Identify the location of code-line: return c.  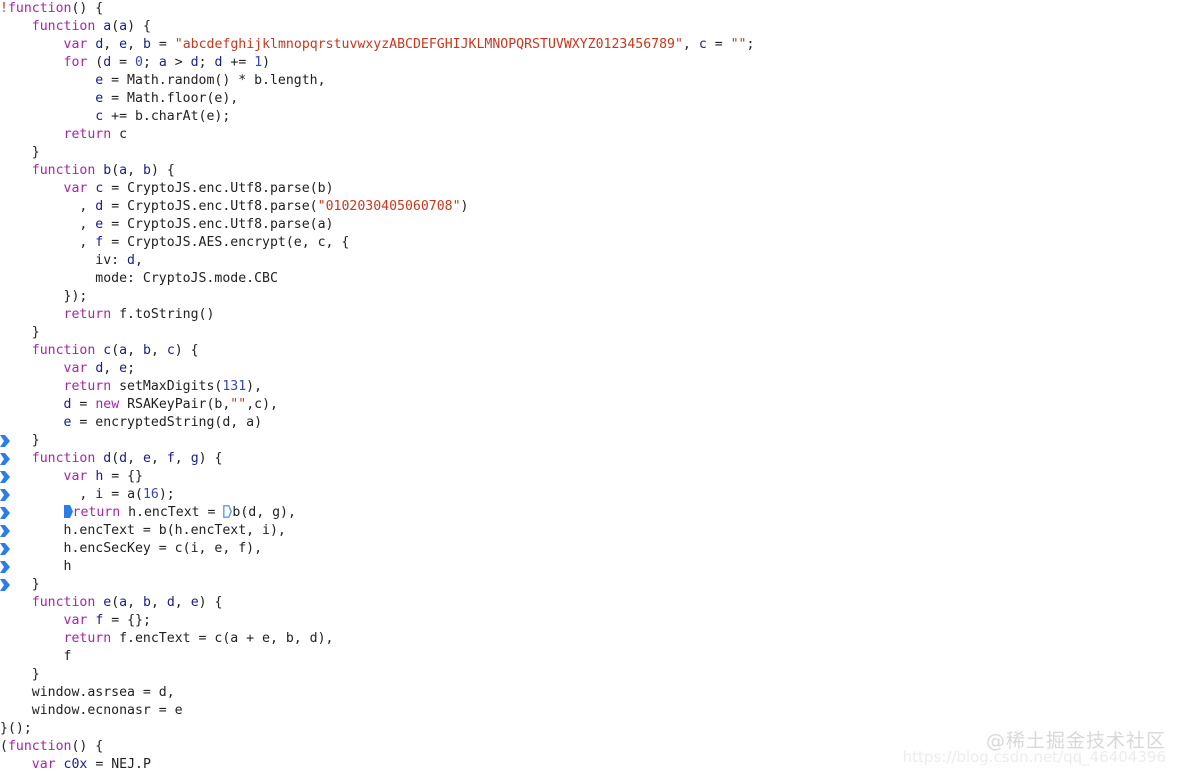
(590, 135).